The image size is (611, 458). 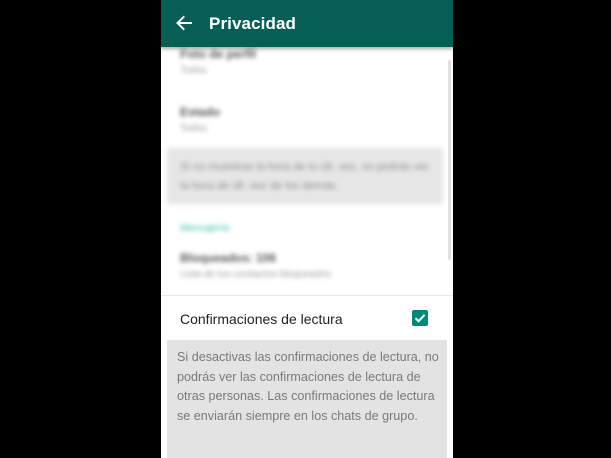 What do you see at coordinates (256, 274) in the screenshot?
I see `setting-subtitle: Lista de tus contactos bloqueados` at bounding box center [256, 274].